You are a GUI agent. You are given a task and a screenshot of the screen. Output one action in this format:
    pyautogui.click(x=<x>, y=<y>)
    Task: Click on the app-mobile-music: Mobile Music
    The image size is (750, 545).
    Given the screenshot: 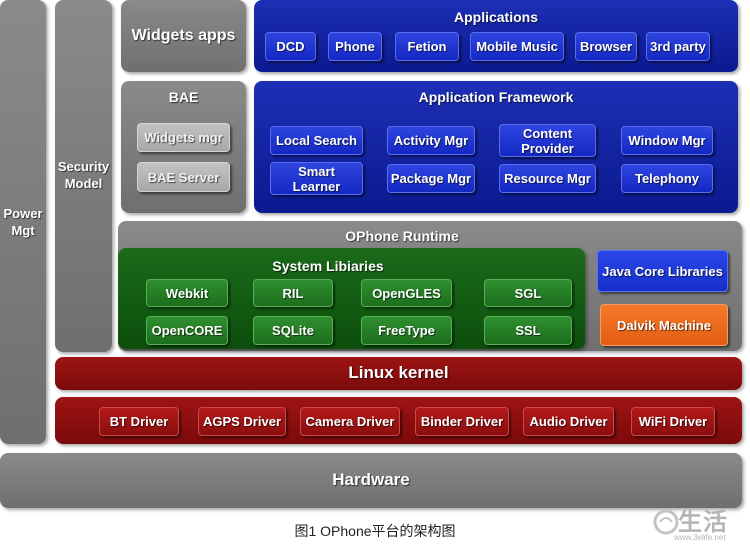 What is the action you would take?
    pyautogui.click(x=517, y=46)
    